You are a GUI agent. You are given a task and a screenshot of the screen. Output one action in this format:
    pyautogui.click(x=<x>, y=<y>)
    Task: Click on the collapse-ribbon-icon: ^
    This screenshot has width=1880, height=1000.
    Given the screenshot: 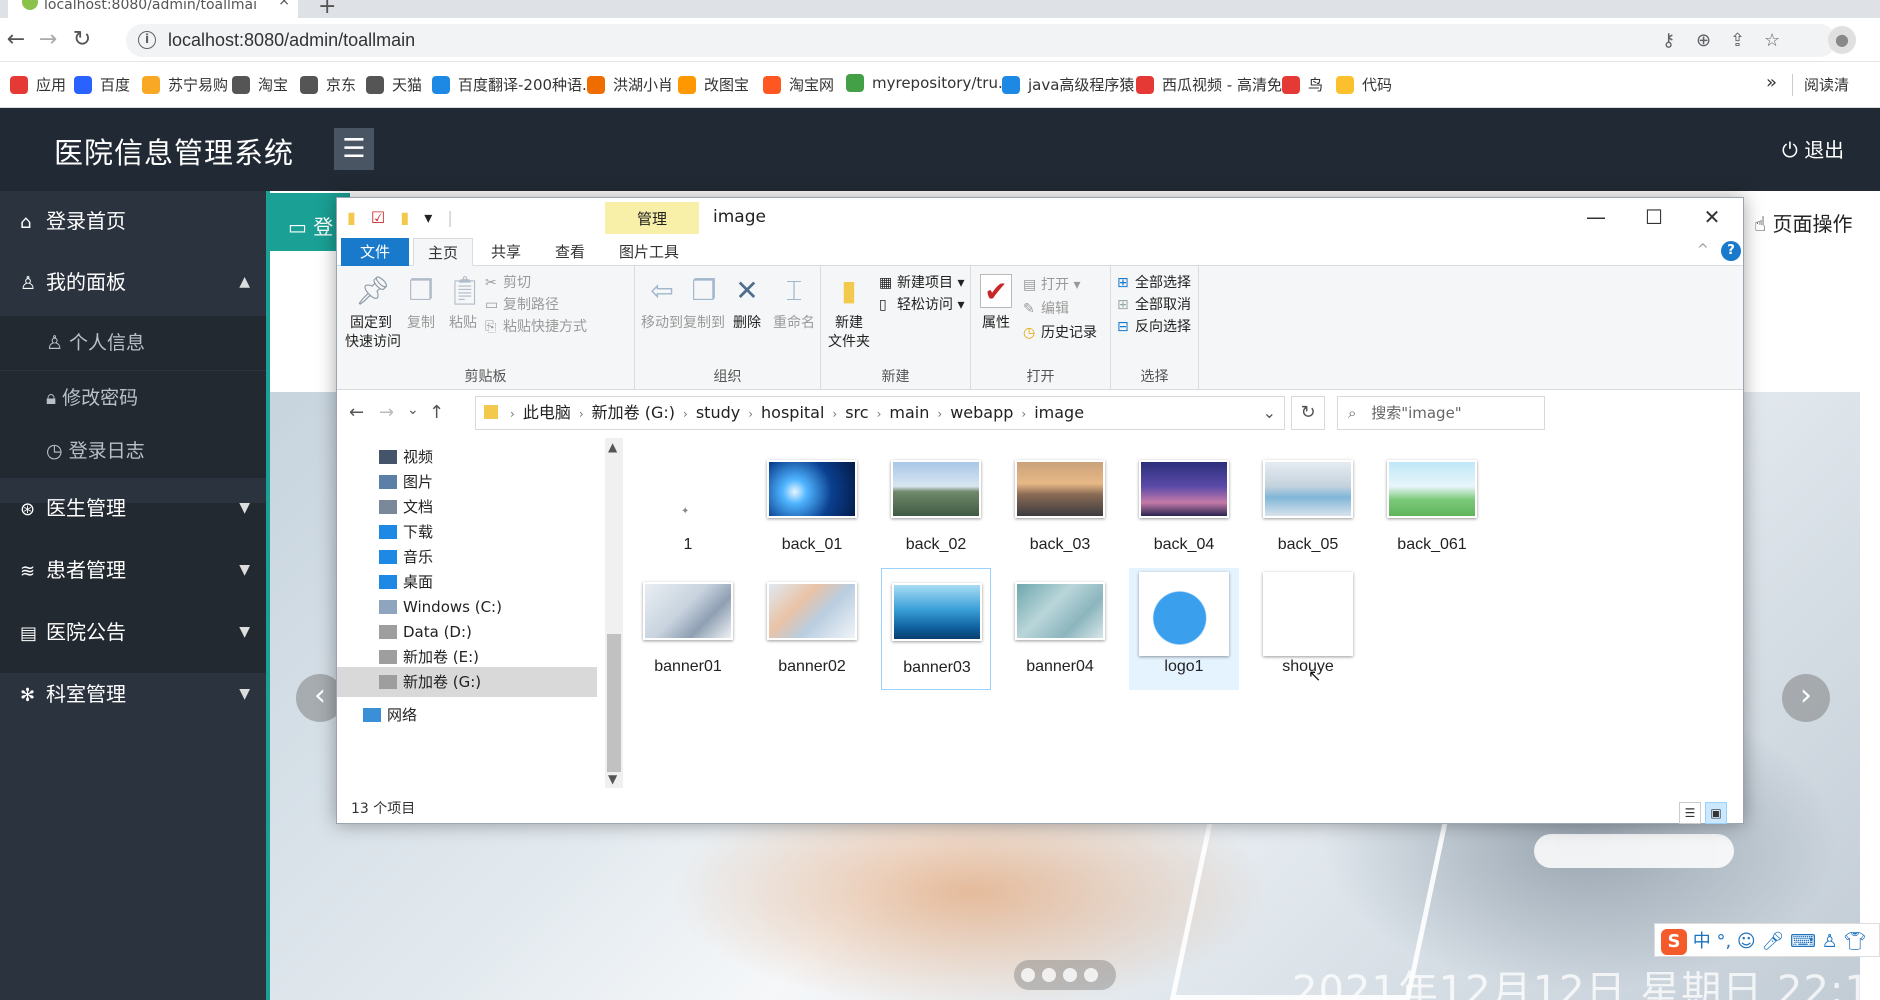 What is the action you would take?
    pyautogui.click(x=1703, y=250)
    